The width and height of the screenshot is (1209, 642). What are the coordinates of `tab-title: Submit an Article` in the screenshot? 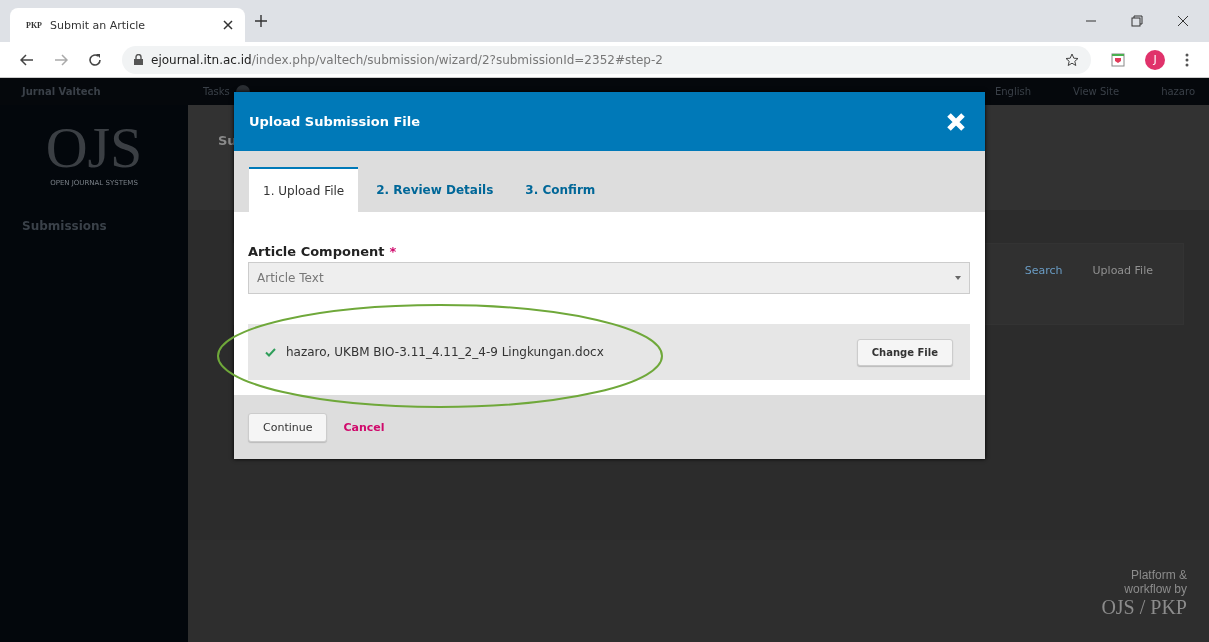 It's located at (98, 25).